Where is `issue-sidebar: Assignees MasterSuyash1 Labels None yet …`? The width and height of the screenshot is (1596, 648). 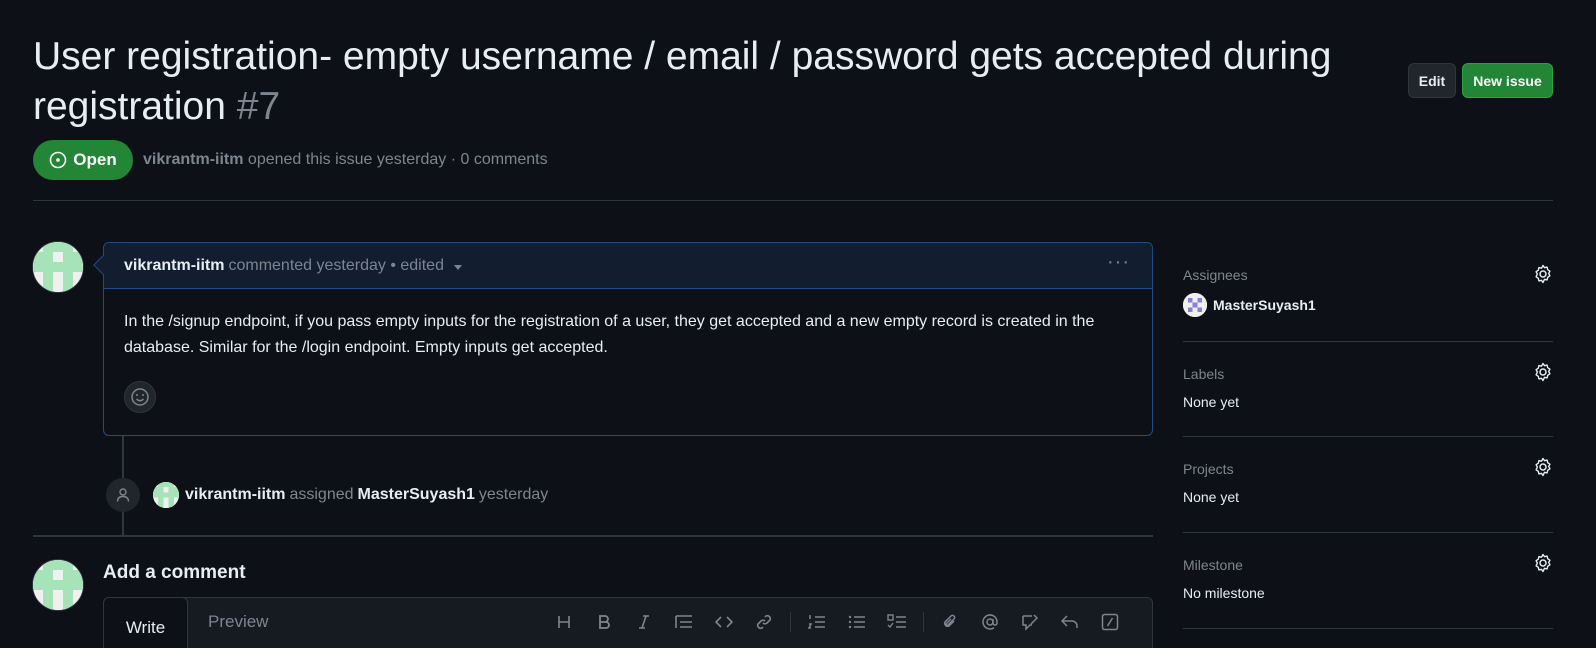 issue-sidebar: Assignees MasterSuyash1 Labels None yet … is located at coordinates (1368, 439).